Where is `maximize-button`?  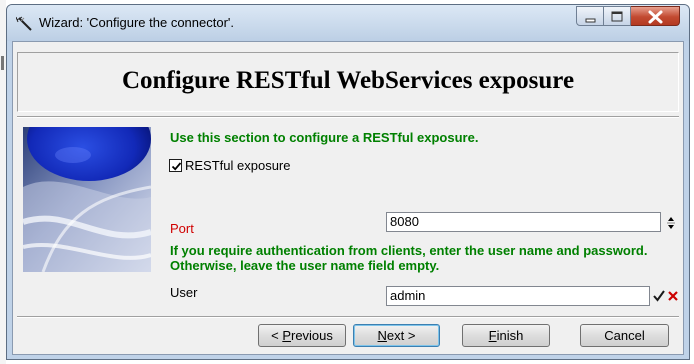 maximize-button is located at coordinates (617, 16).